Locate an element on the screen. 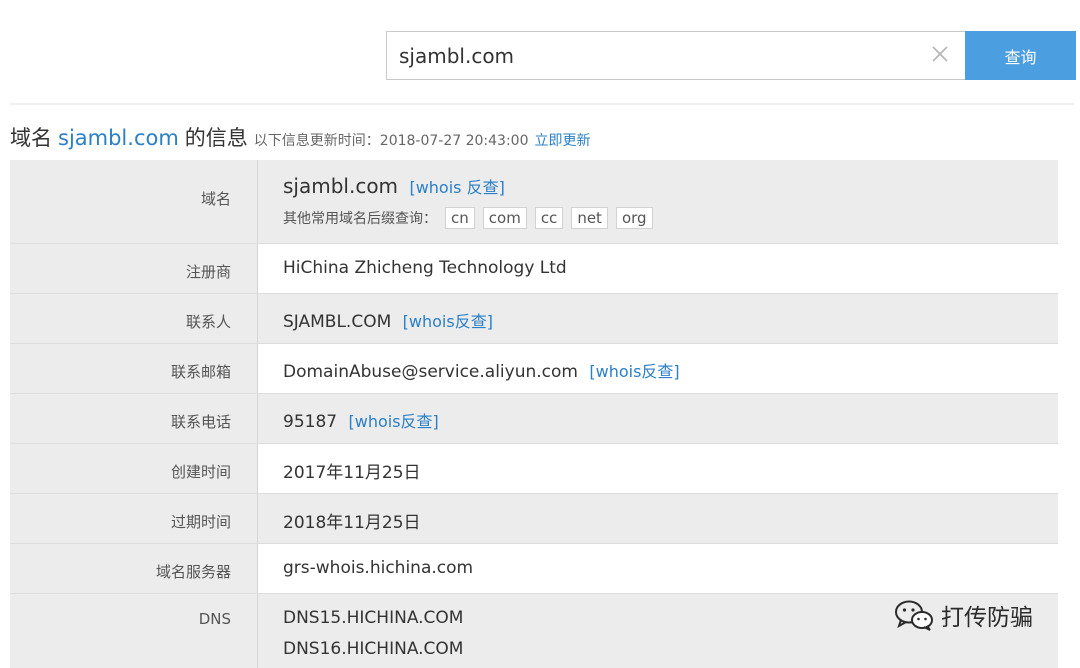  search-input is located at coordinates (676, 55).